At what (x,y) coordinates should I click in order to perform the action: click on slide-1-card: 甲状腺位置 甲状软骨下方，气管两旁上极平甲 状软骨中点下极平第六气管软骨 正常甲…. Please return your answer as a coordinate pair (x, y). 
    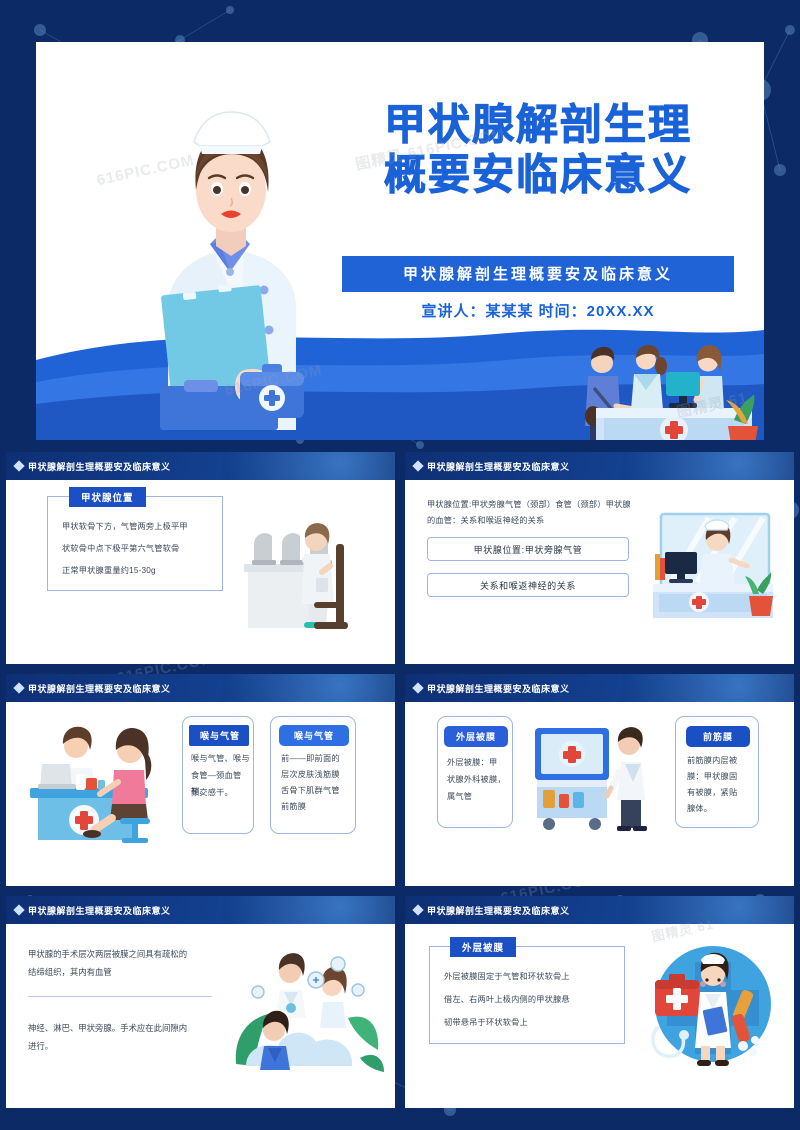
    Looking at the image, I should click on (135, 539).